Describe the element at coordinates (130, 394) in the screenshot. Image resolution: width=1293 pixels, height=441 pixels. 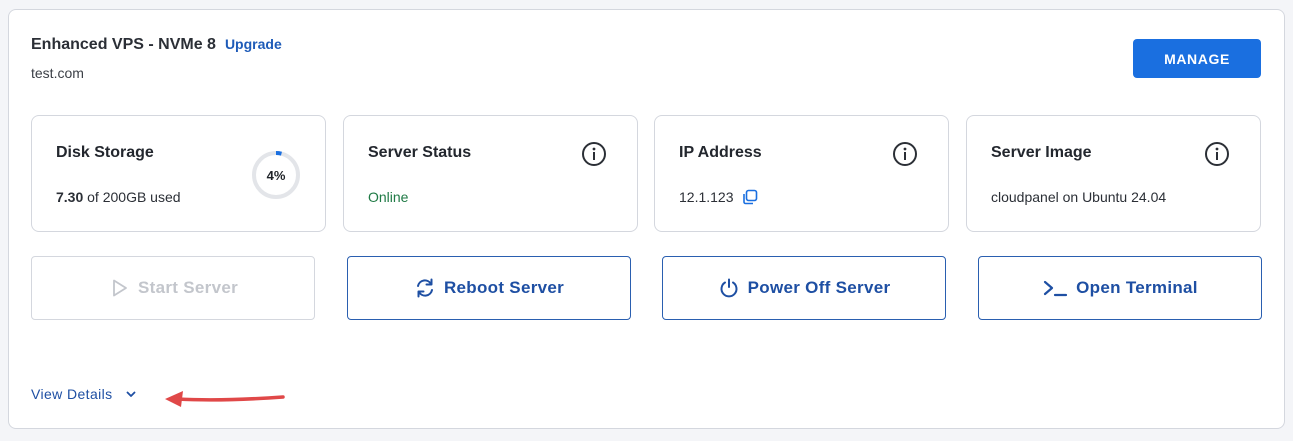
I see `chevron-down-icon` at that location.